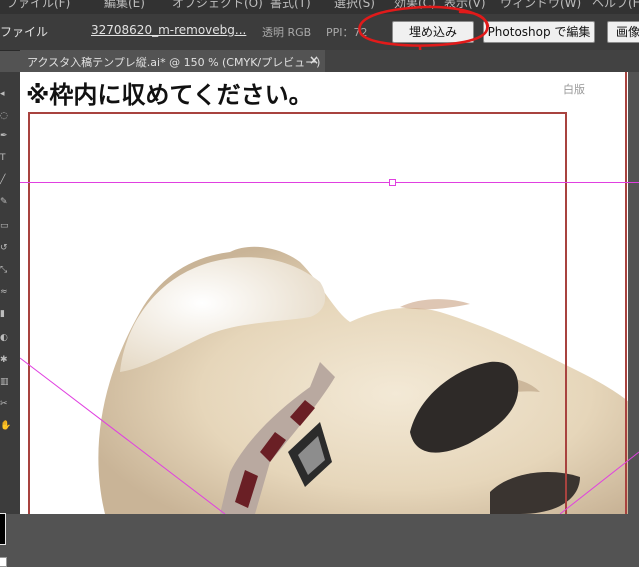 This screenshot has width=639, height=567. I want to click on hand-tool-icon: ✋, so click(5, 426).